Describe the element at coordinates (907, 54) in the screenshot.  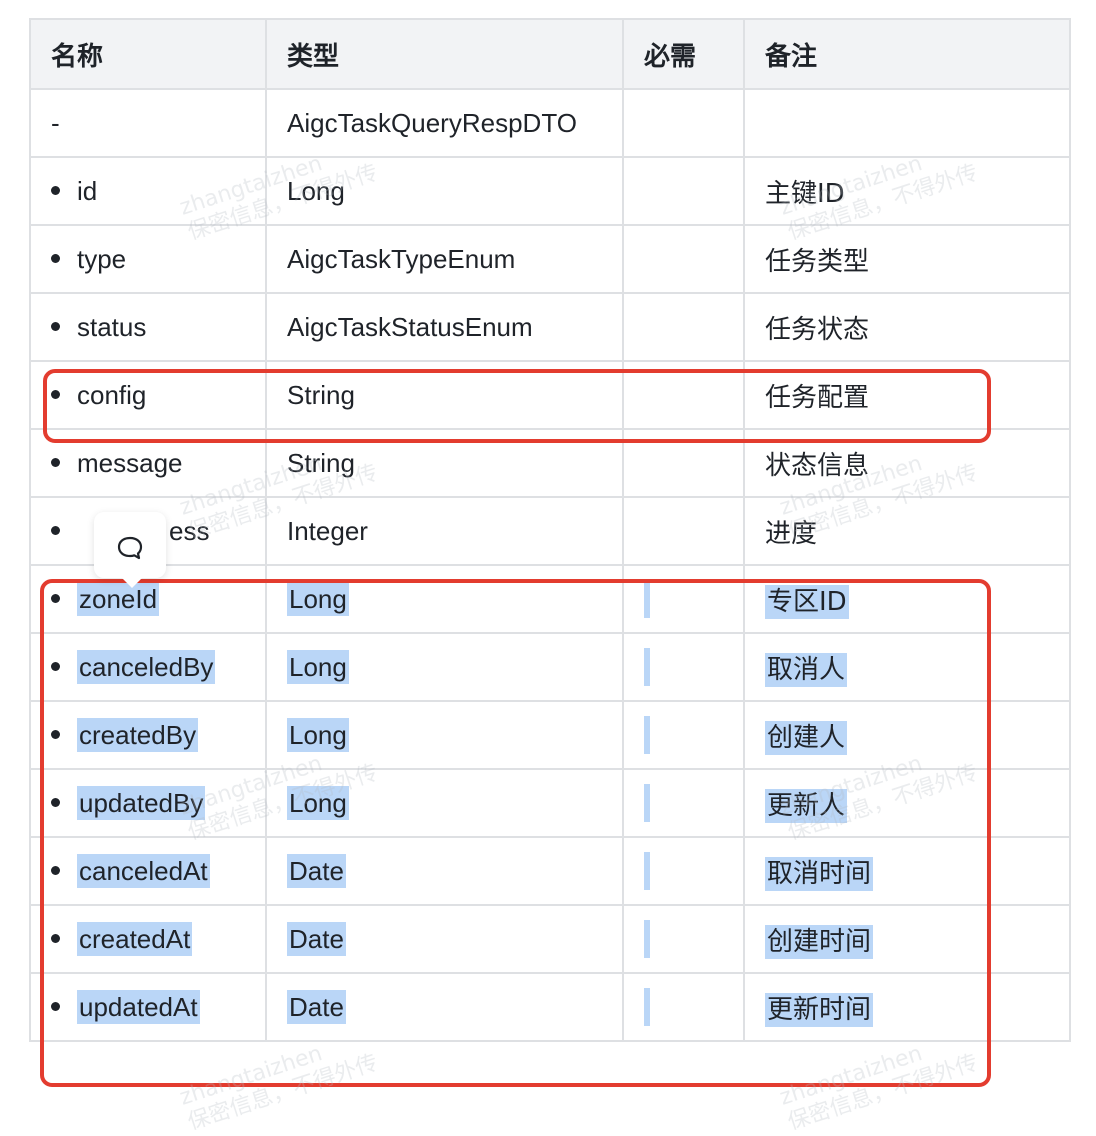
I see `header-note: 备注` at that location.